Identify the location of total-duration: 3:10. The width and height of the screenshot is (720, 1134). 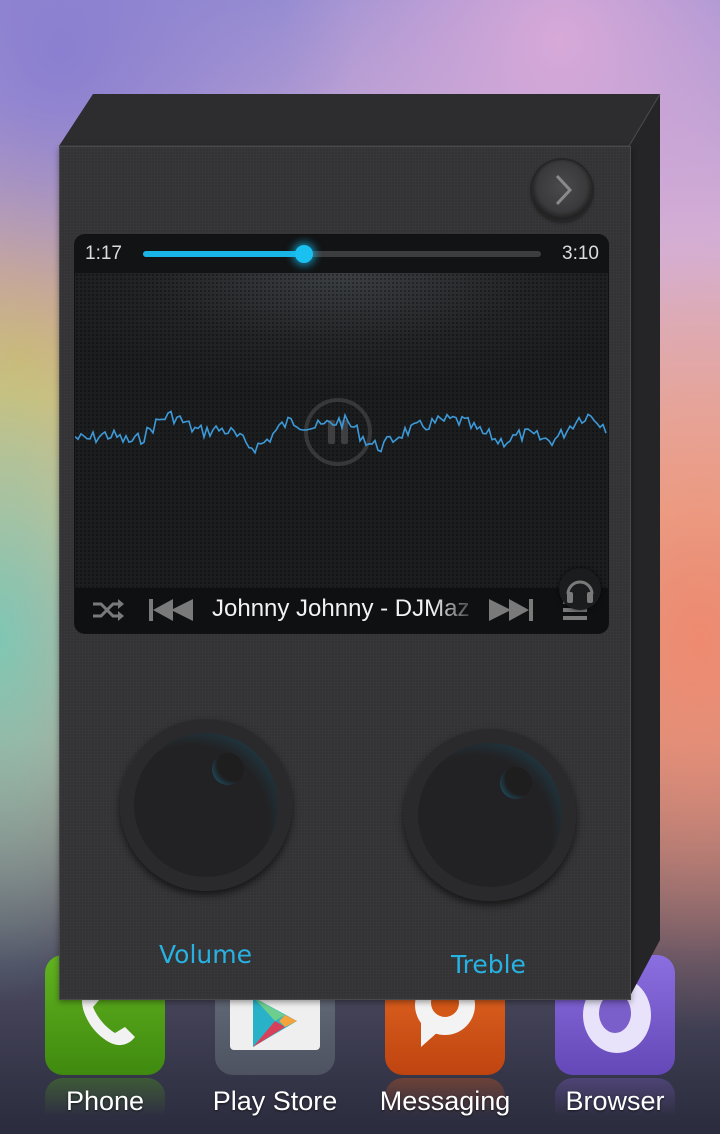
(580, 253).